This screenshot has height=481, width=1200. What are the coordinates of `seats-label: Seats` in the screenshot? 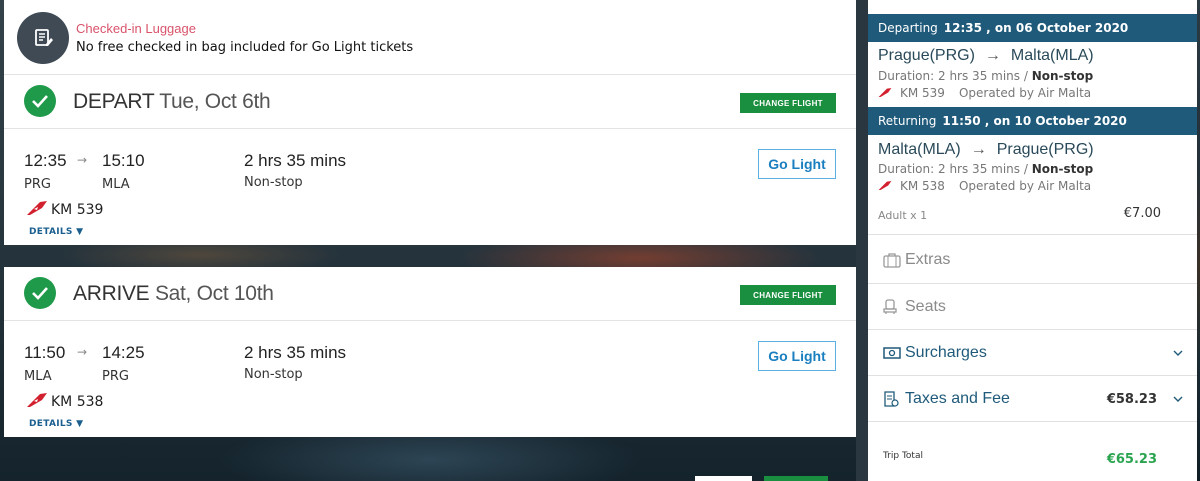 It's located at (925, 306).